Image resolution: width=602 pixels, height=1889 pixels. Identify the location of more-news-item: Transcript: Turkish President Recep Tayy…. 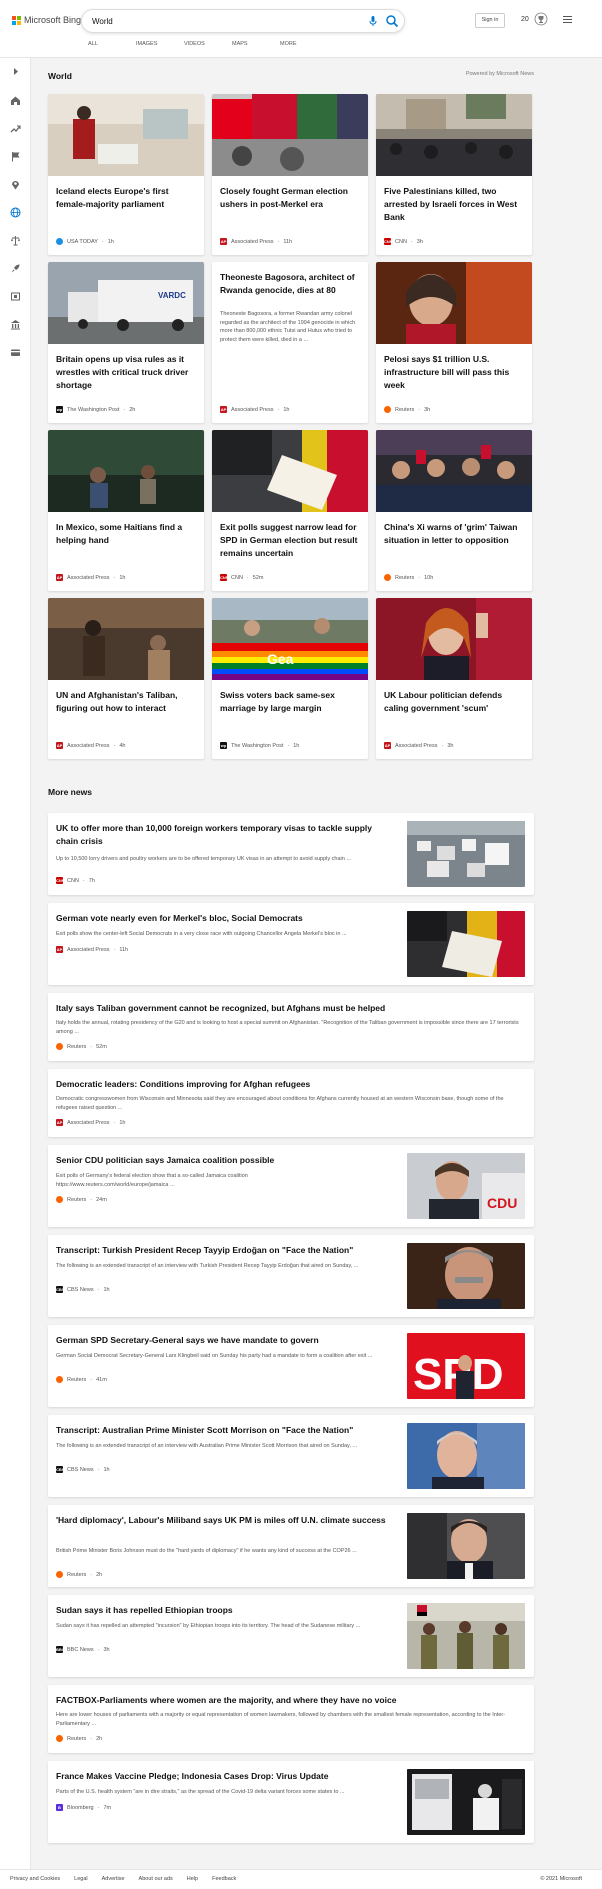
(291, 1276).